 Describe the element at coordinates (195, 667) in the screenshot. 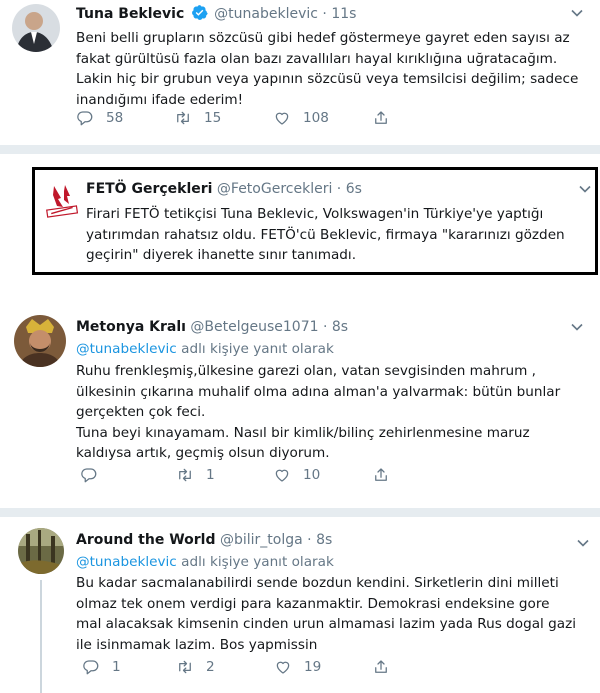

I see `retweet-button: 2` at that location.